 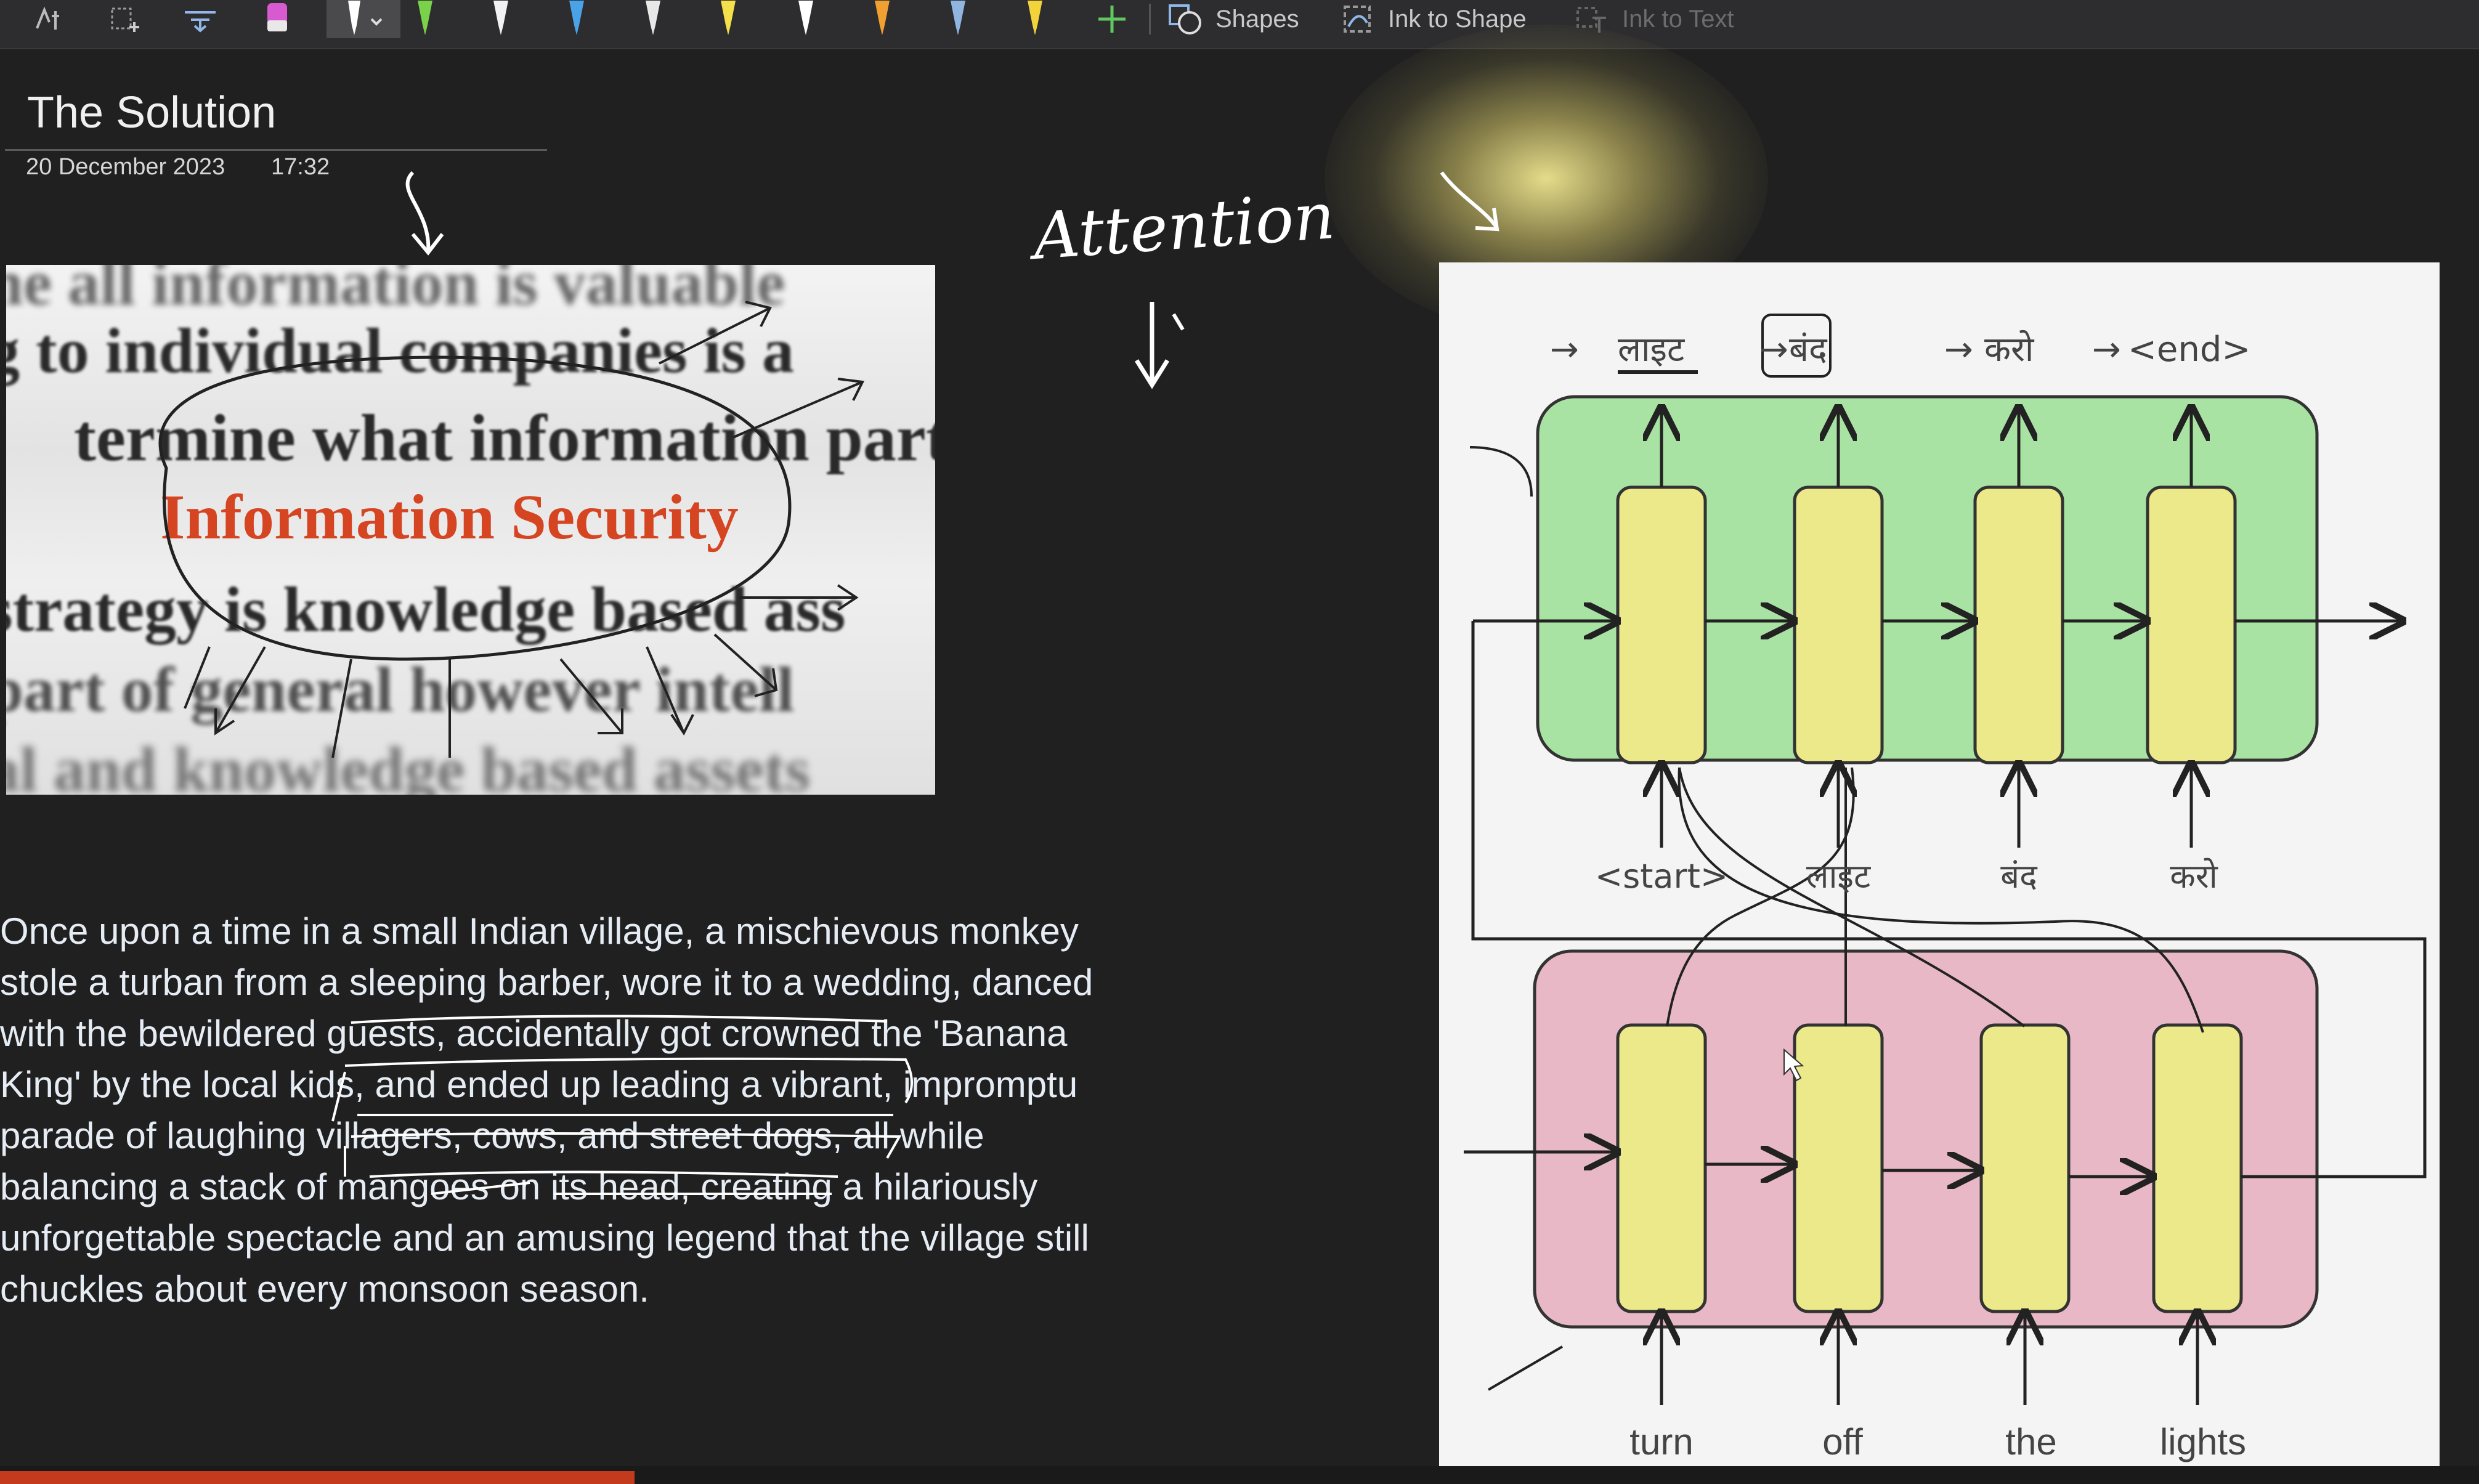 I want to click on encoder-input-token: turn, so click(x=1661, y=1441).